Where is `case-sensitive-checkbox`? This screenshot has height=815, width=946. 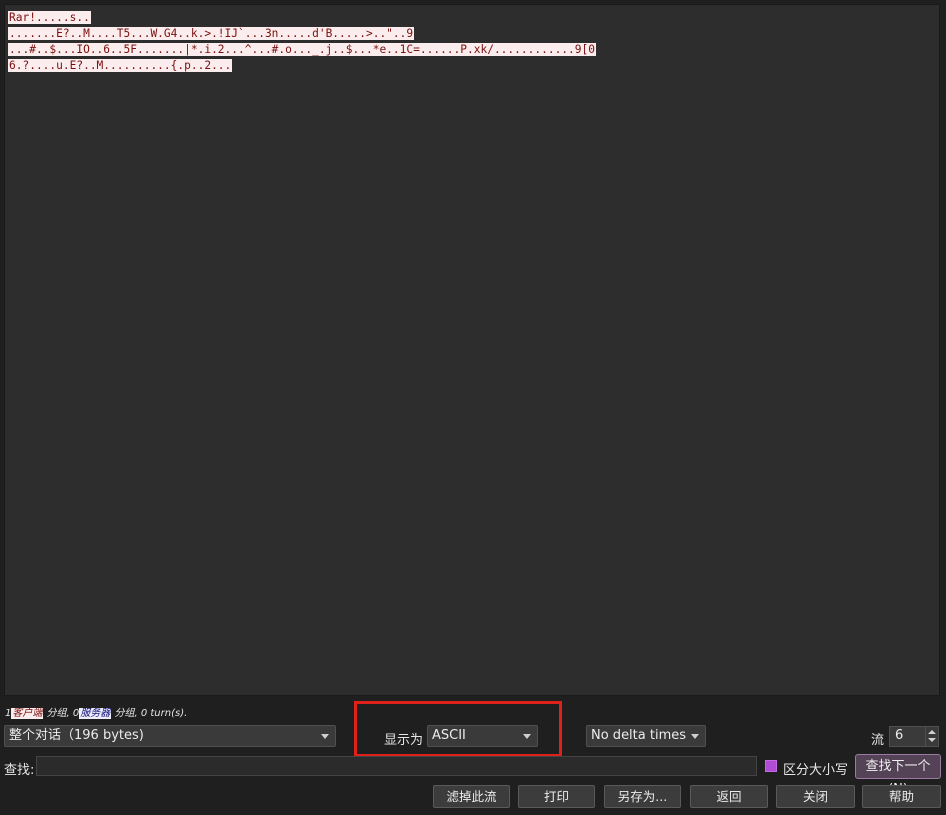 case-sensitive-checkbox is located at coordinates (771, 766).